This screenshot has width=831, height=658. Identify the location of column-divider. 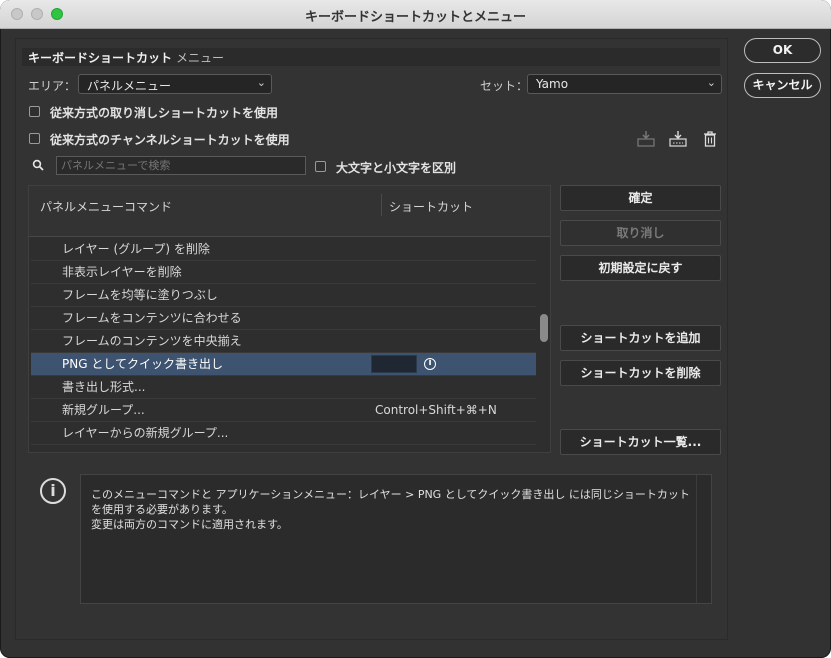
(381, 205).